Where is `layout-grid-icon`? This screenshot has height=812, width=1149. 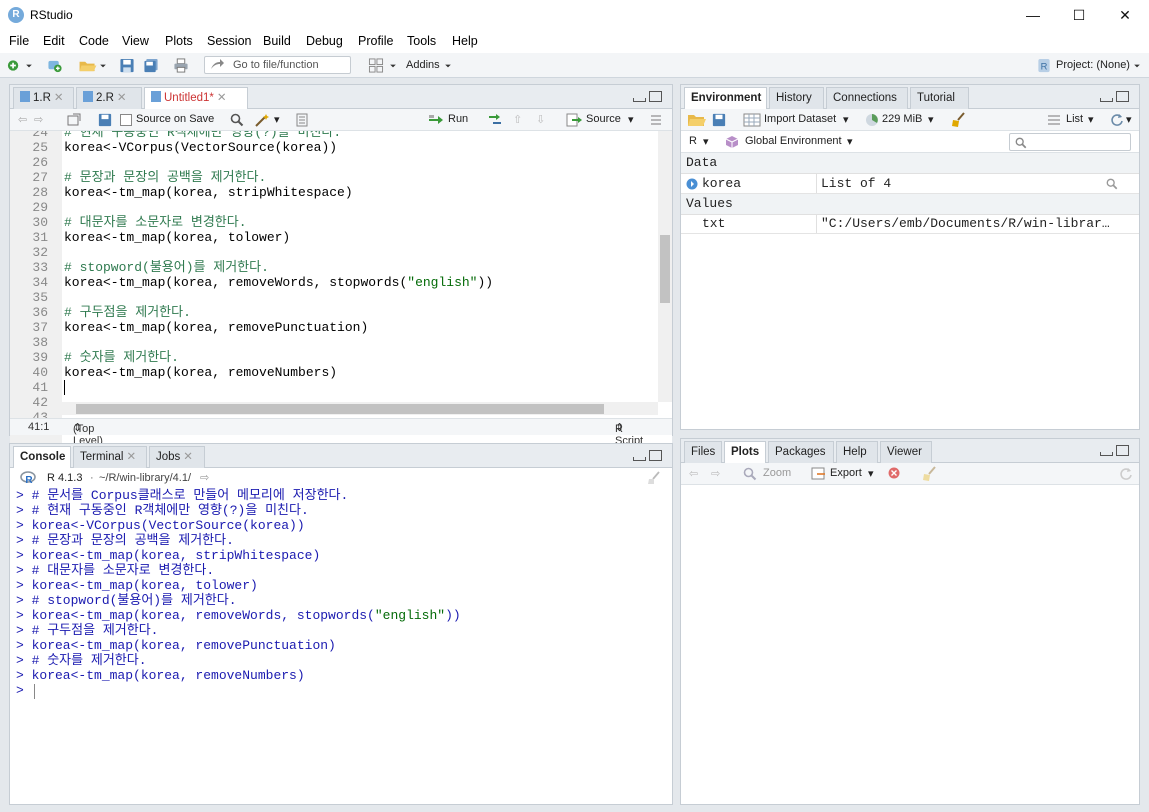
layout-grid-icon is located at coordinates (376, 65).